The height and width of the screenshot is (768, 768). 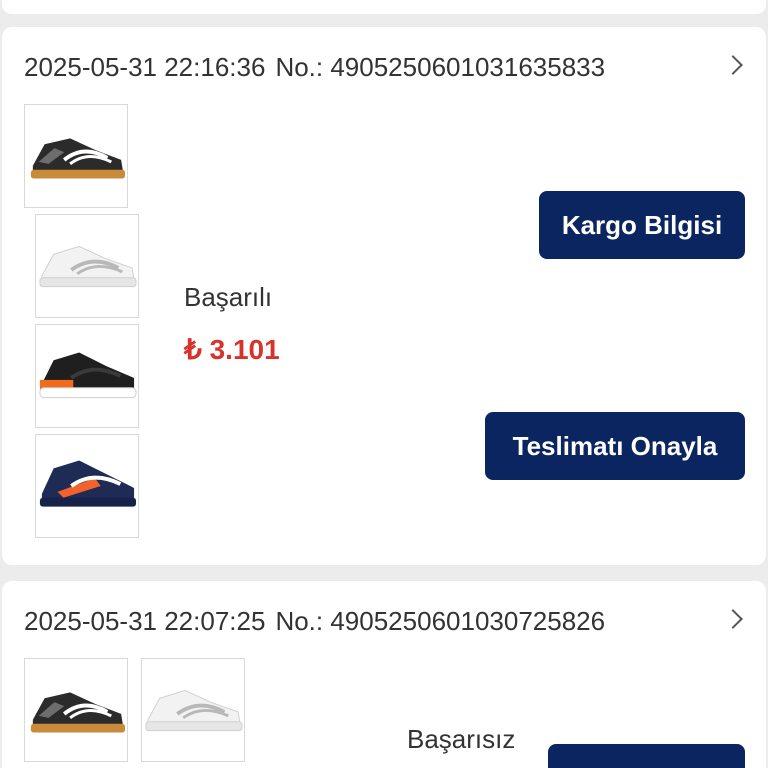 I want to click on shipping-info-button: Kargo Bilgisi, so click(x=642, y=225).